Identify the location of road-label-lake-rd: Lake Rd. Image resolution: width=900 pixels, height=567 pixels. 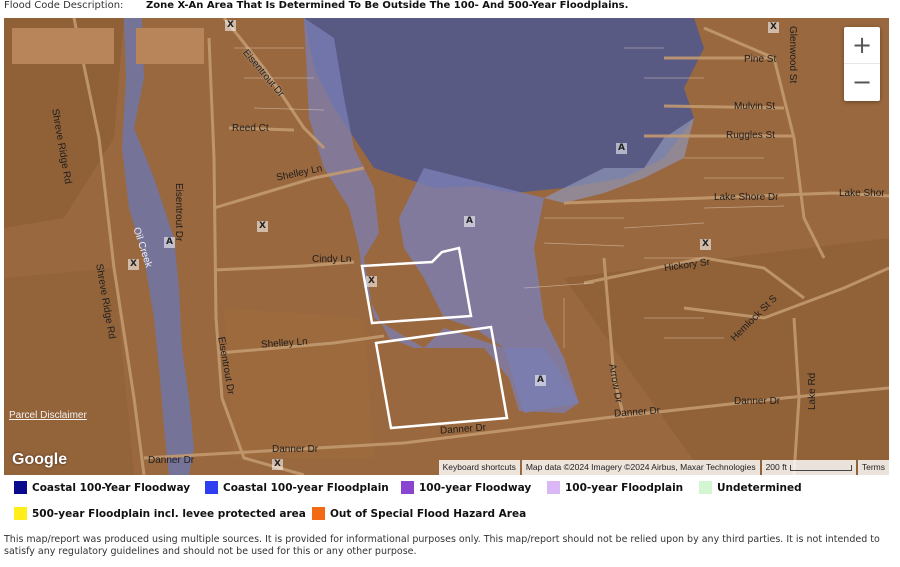
(812, 391).